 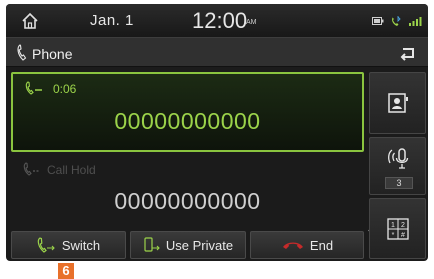 I want to click on call-active-icon, so click(x=33, y=88).